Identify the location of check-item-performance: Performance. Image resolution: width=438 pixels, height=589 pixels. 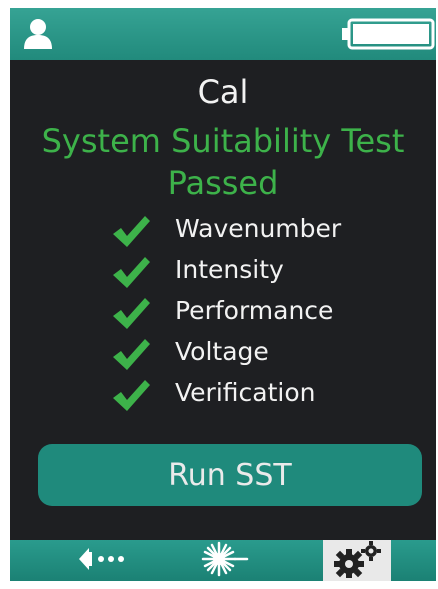
(270, 312).